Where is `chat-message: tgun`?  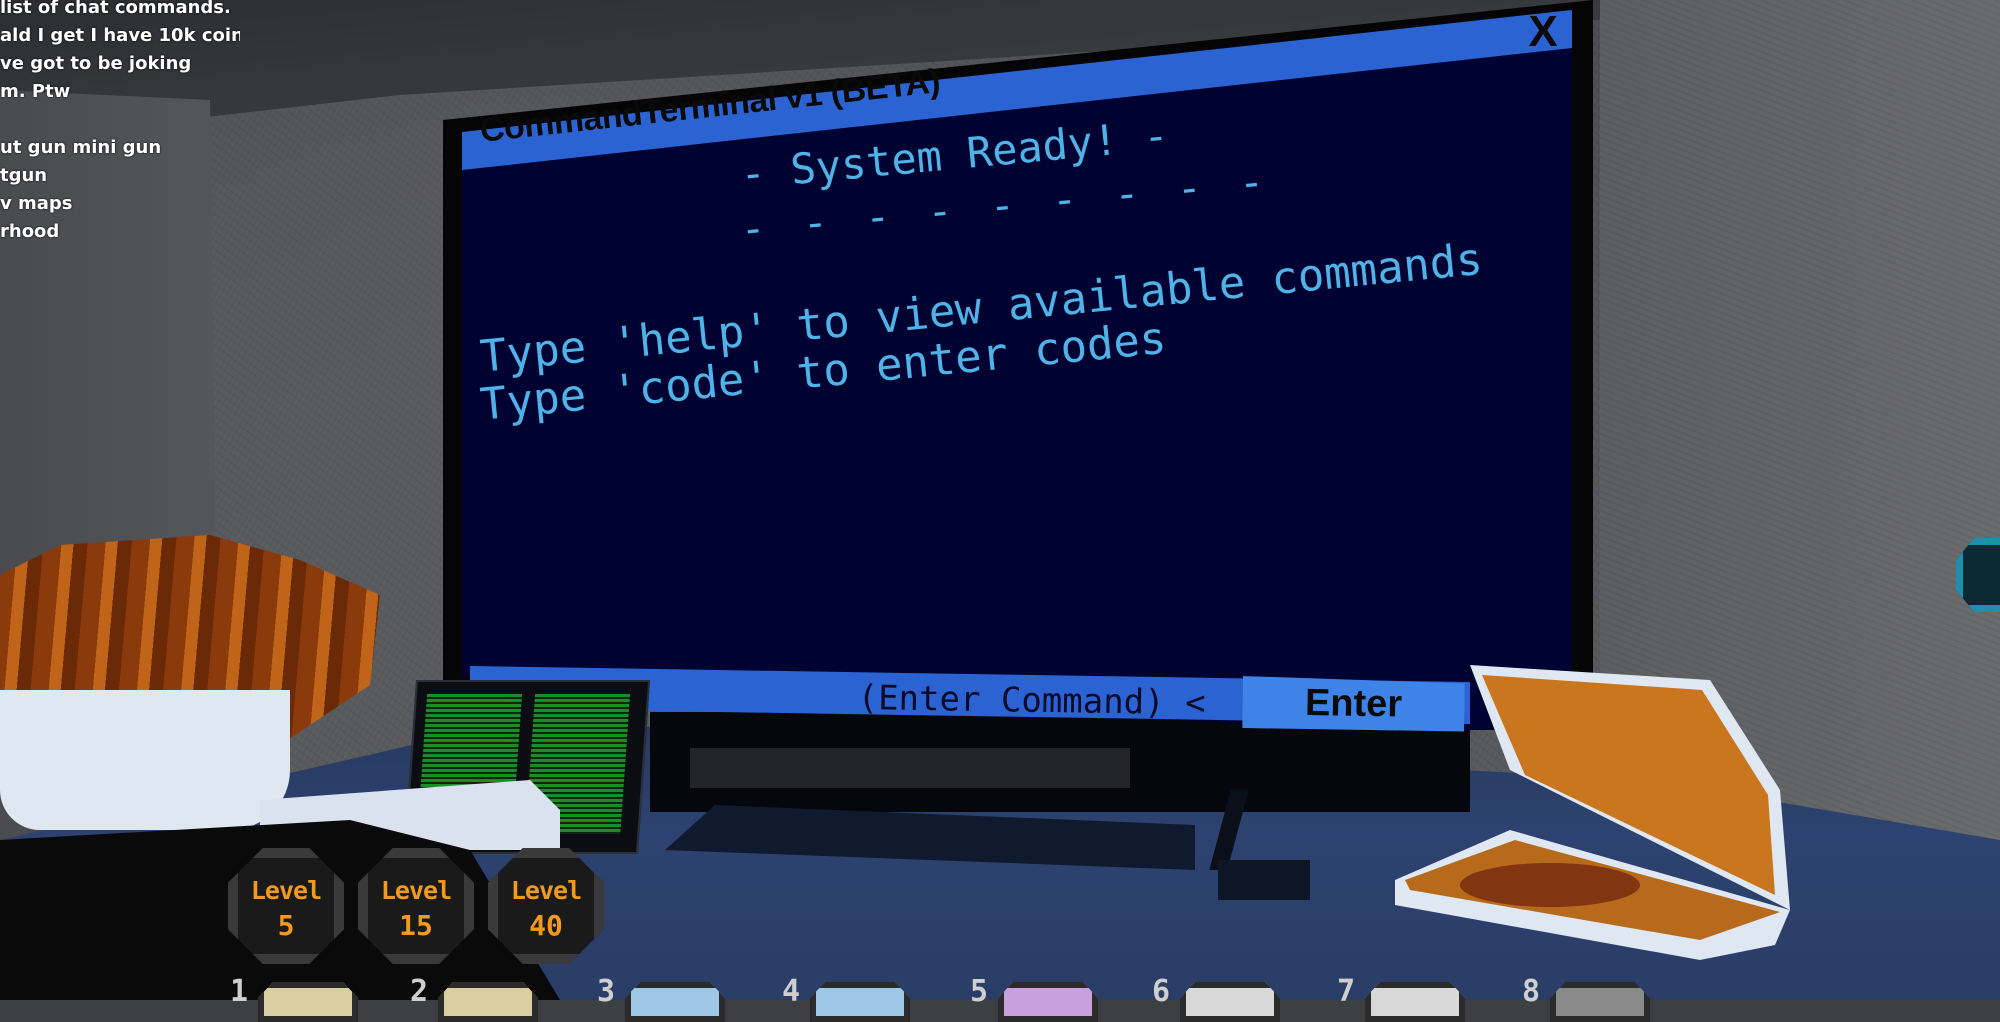 chat-message: tgun is located at coordinates (24, 175).